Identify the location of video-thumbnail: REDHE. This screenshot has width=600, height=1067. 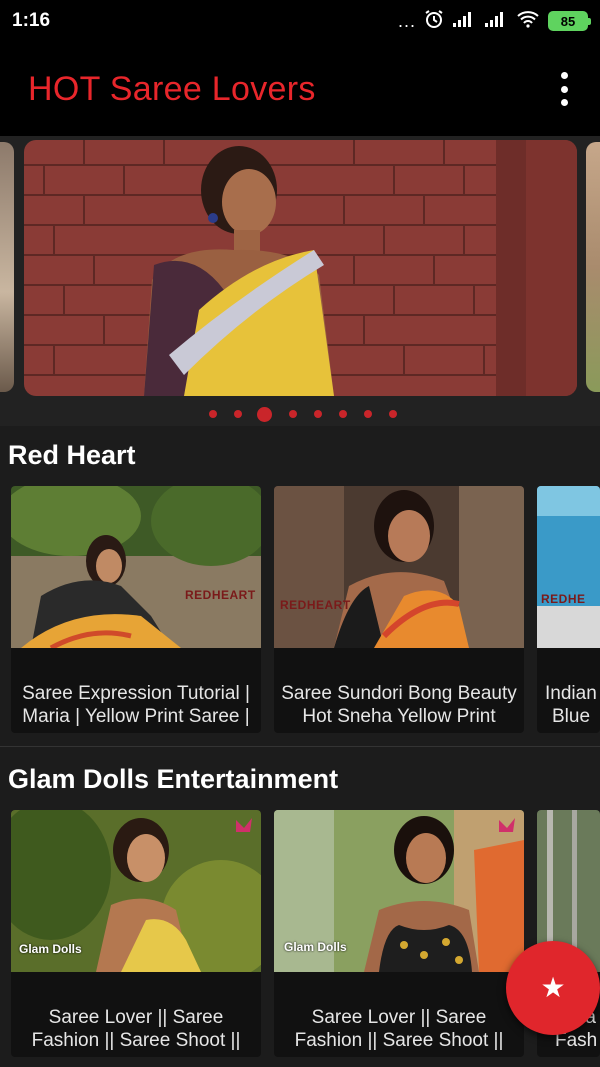
(568, 567).